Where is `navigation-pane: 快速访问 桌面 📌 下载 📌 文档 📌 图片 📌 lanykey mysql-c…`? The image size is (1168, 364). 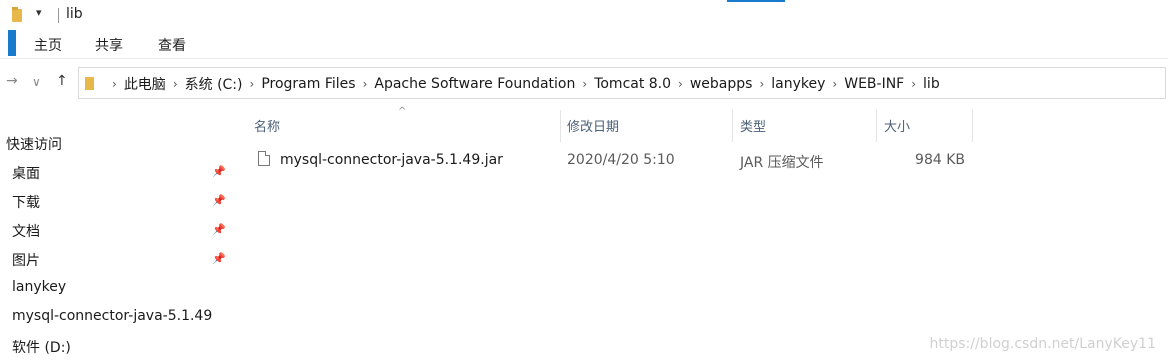 navigation-pane: 快速访问 桌面 📌 下载 📌 文档 📌 图片 📌 lanykey mysql-c… is located at coordinates (116, 234).